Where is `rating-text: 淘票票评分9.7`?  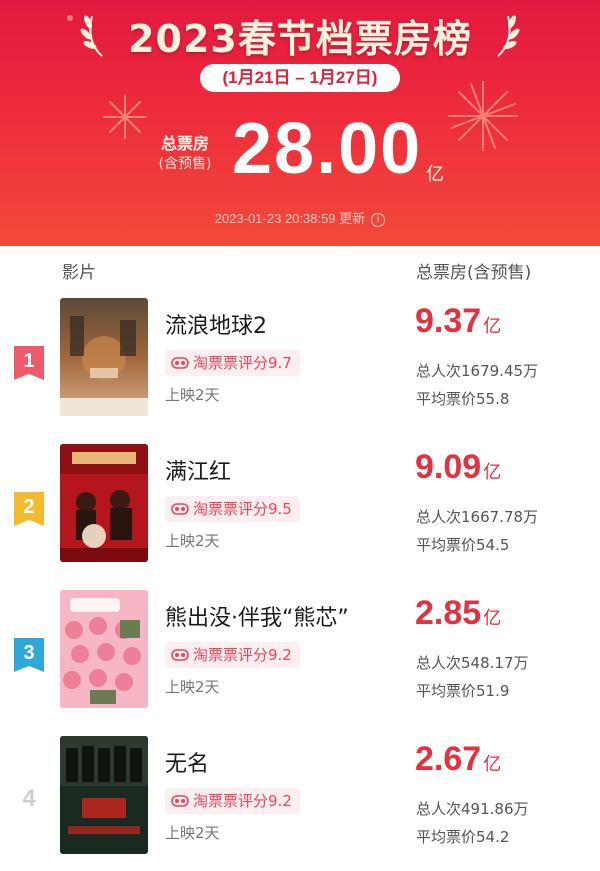
rating-text: 淘票票评分9.7 is located at coordinates (242, 363).